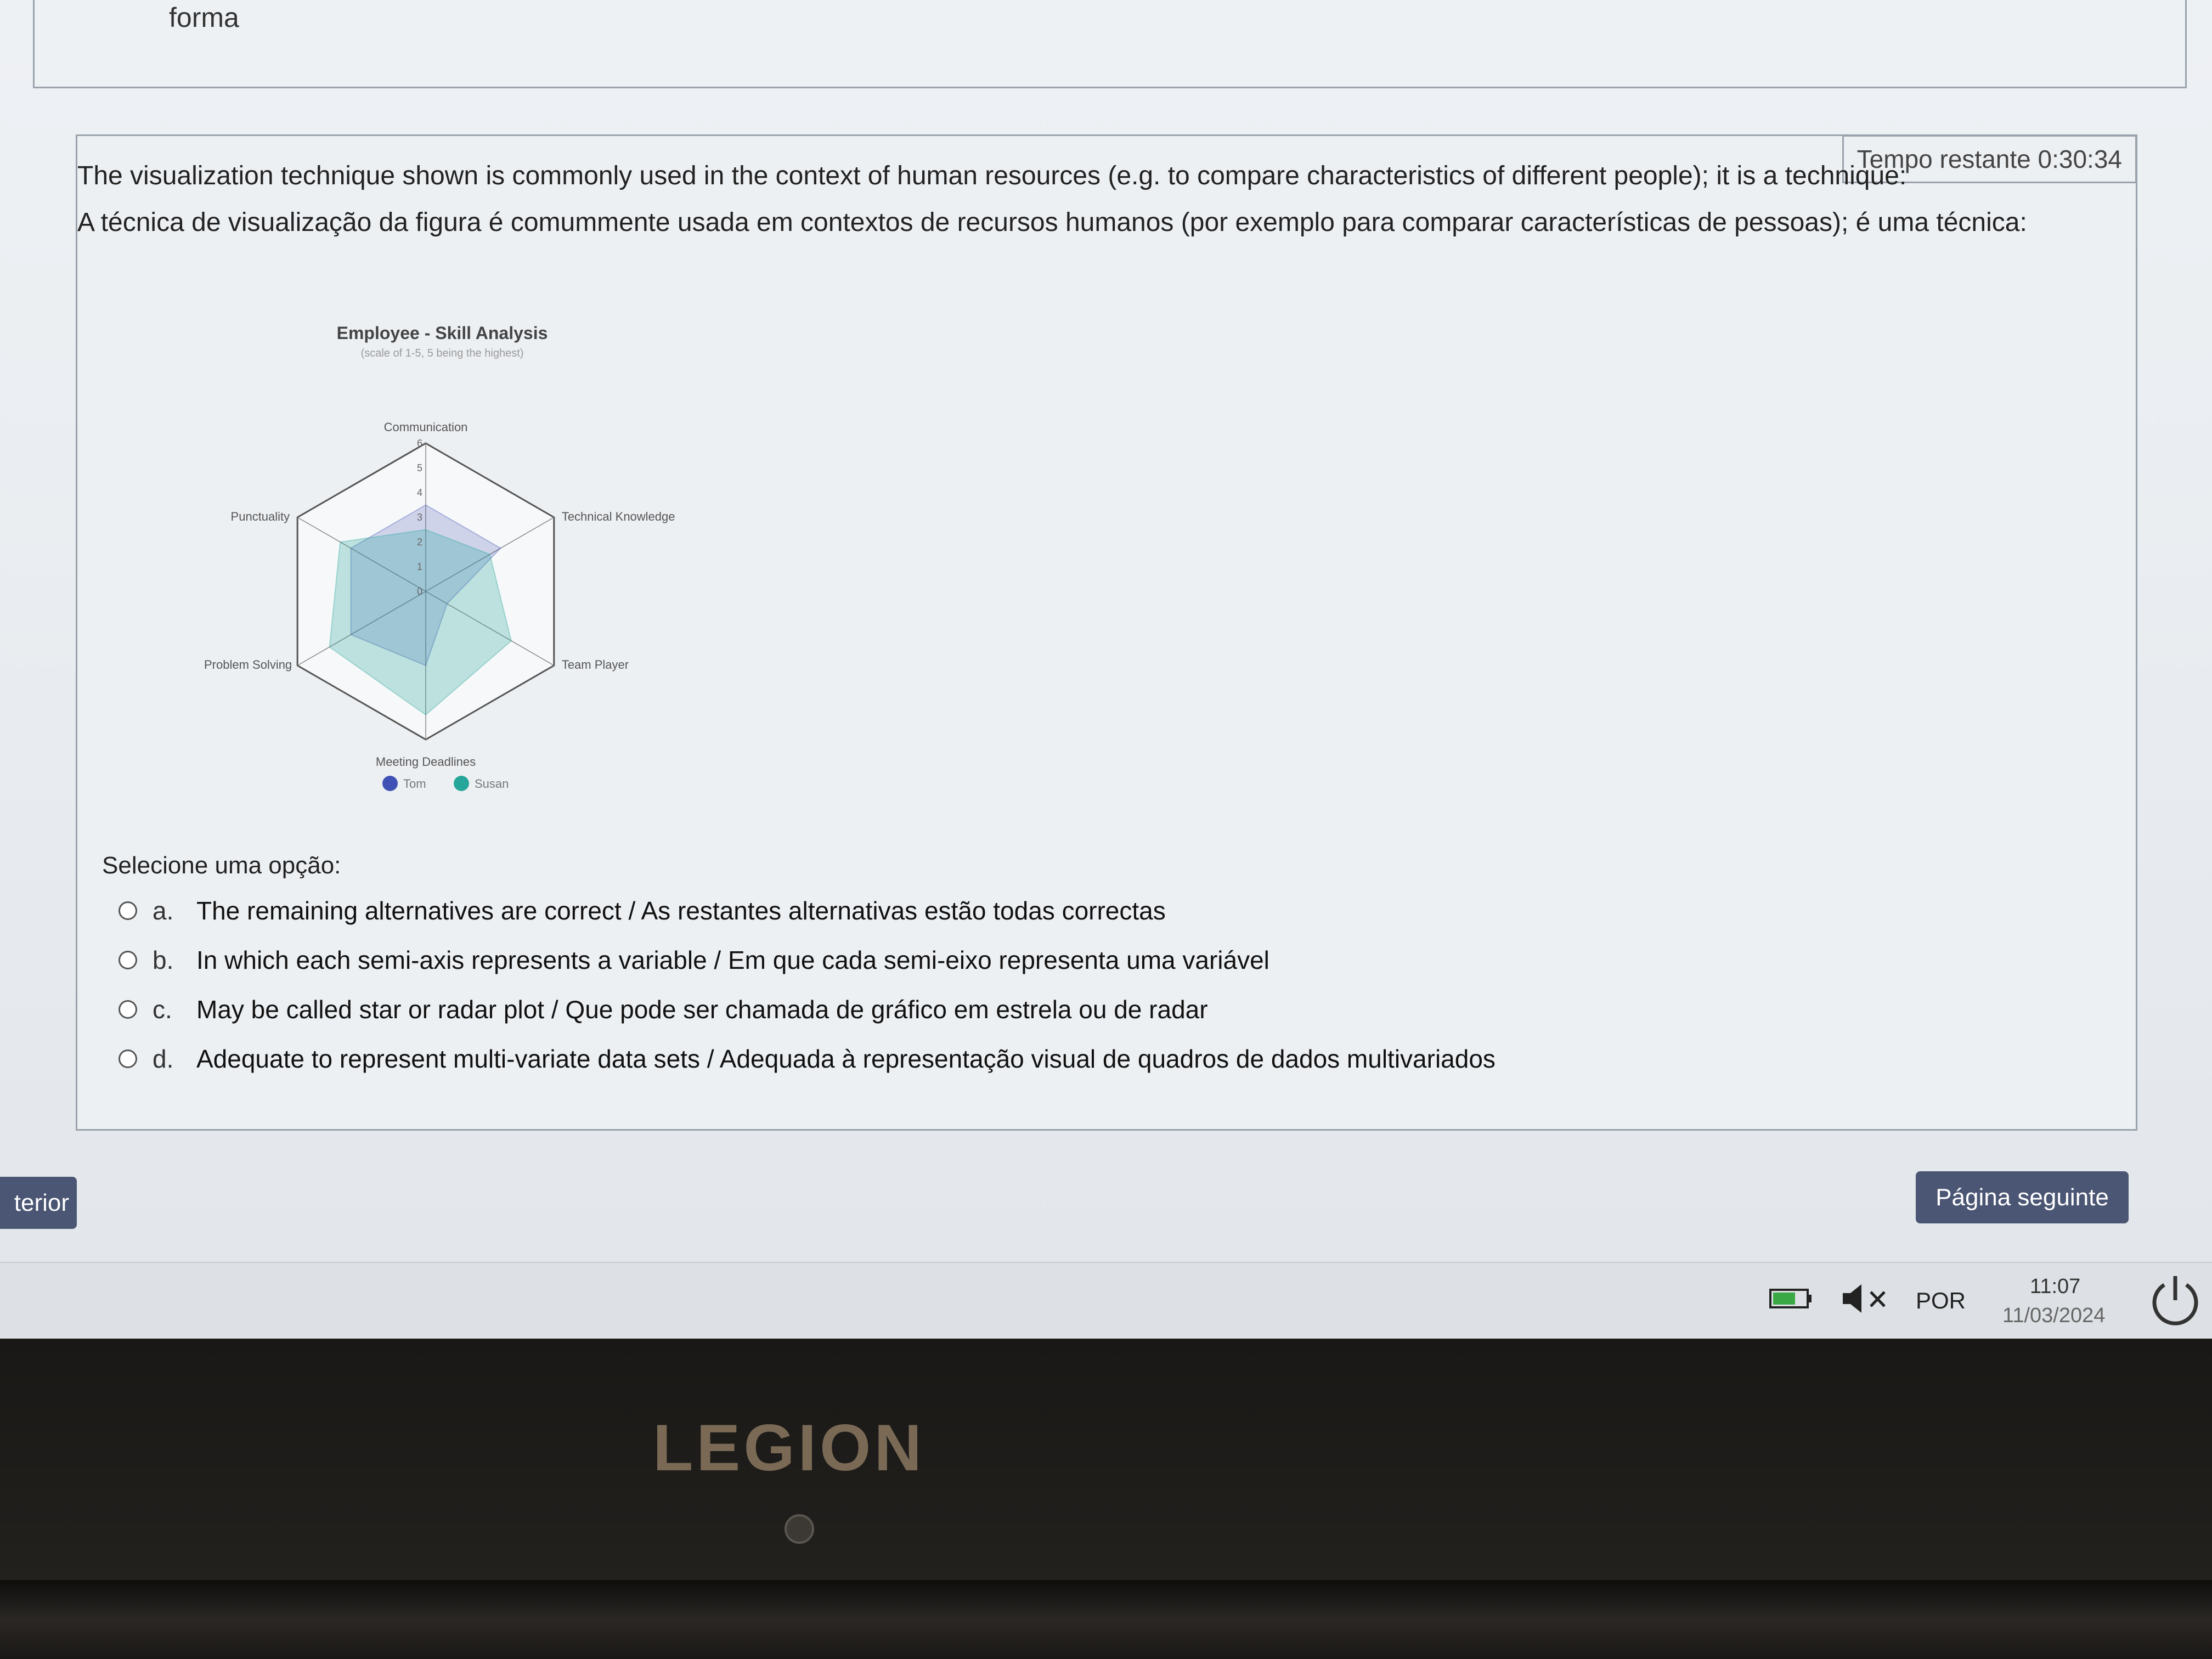  What do you see at coordinates (164, 1059) in the screenshot?
I see `option-d-letter: d.` at bounding box center [164, 1059].